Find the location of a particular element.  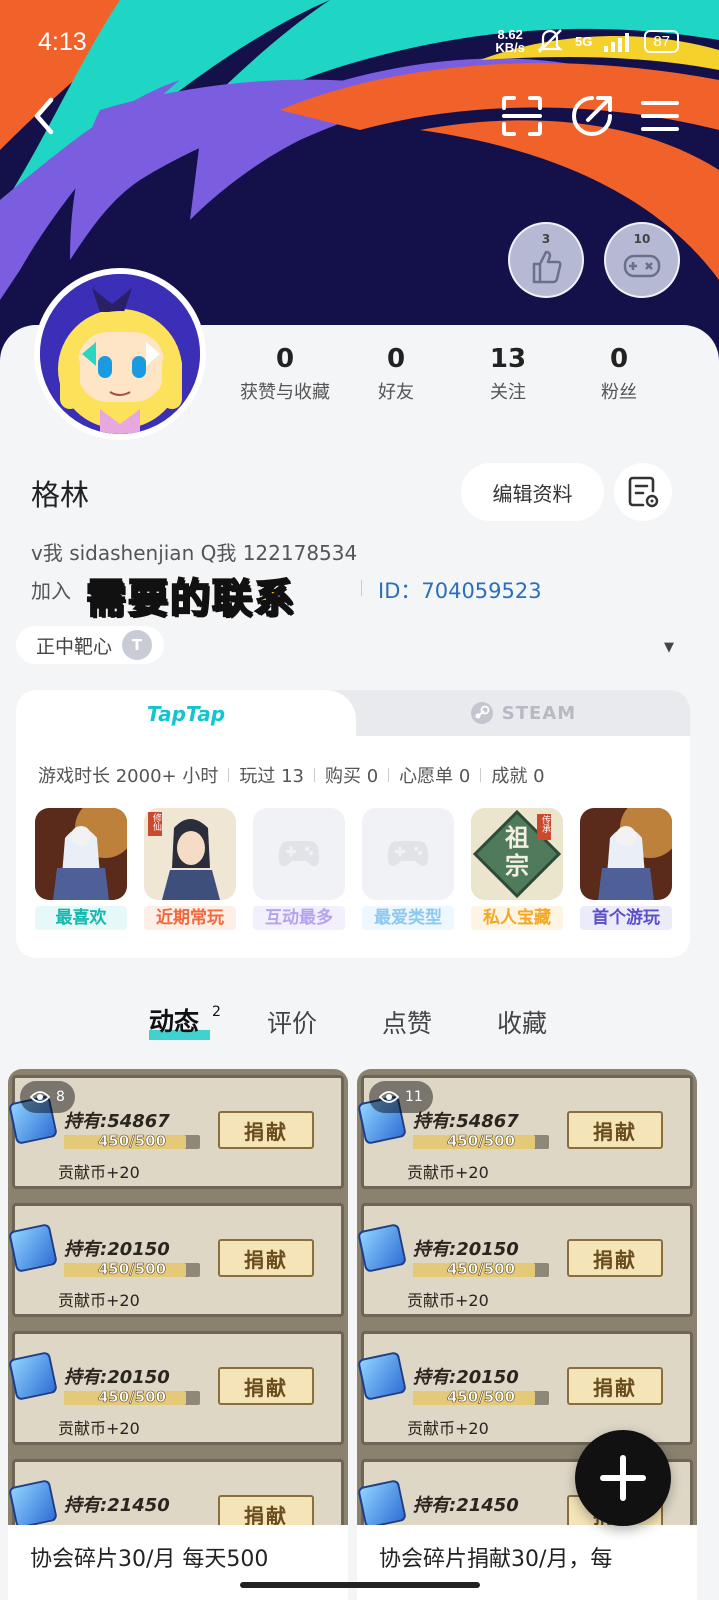

scan-button is located at coordinates (522, 116).